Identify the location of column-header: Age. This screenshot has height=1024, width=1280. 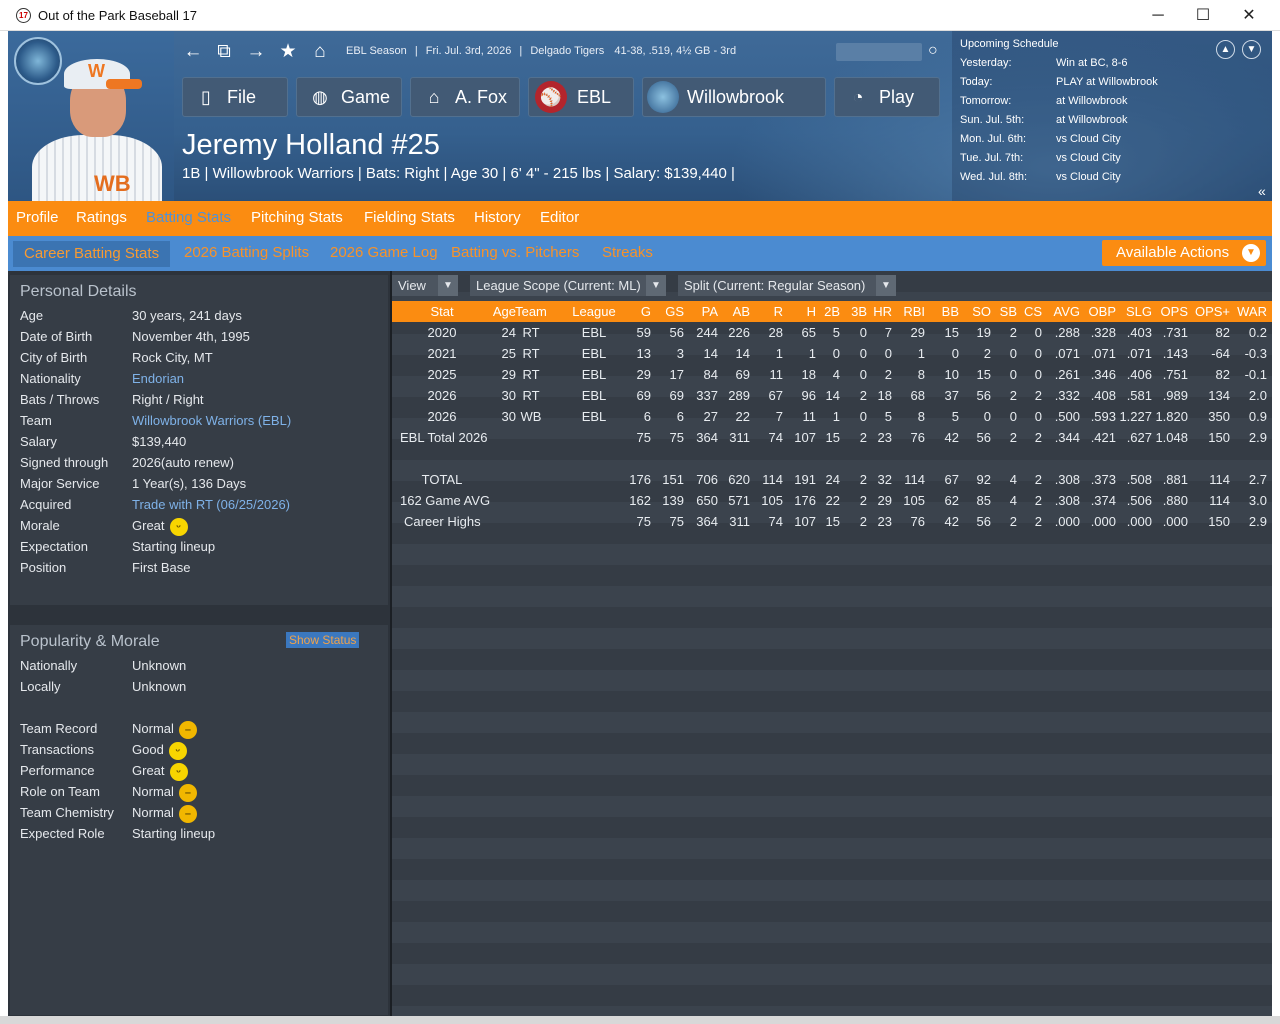
(486, 311).